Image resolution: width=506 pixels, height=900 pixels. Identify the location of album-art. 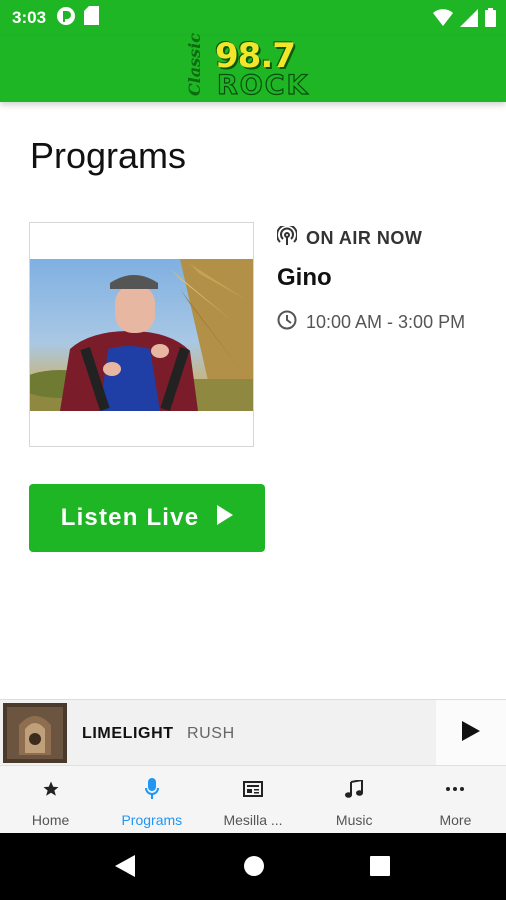
(35, 733).